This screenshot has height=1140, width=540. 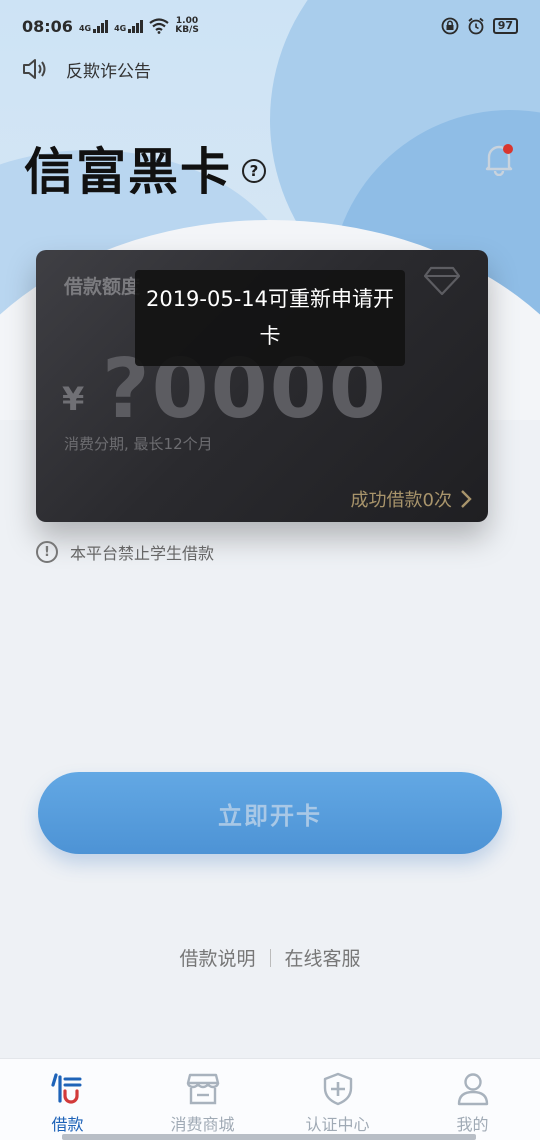 What do you see at coordinates (476, 26) in the screenshot?
I see `alarm-icon` at bounding box center [476, 26].